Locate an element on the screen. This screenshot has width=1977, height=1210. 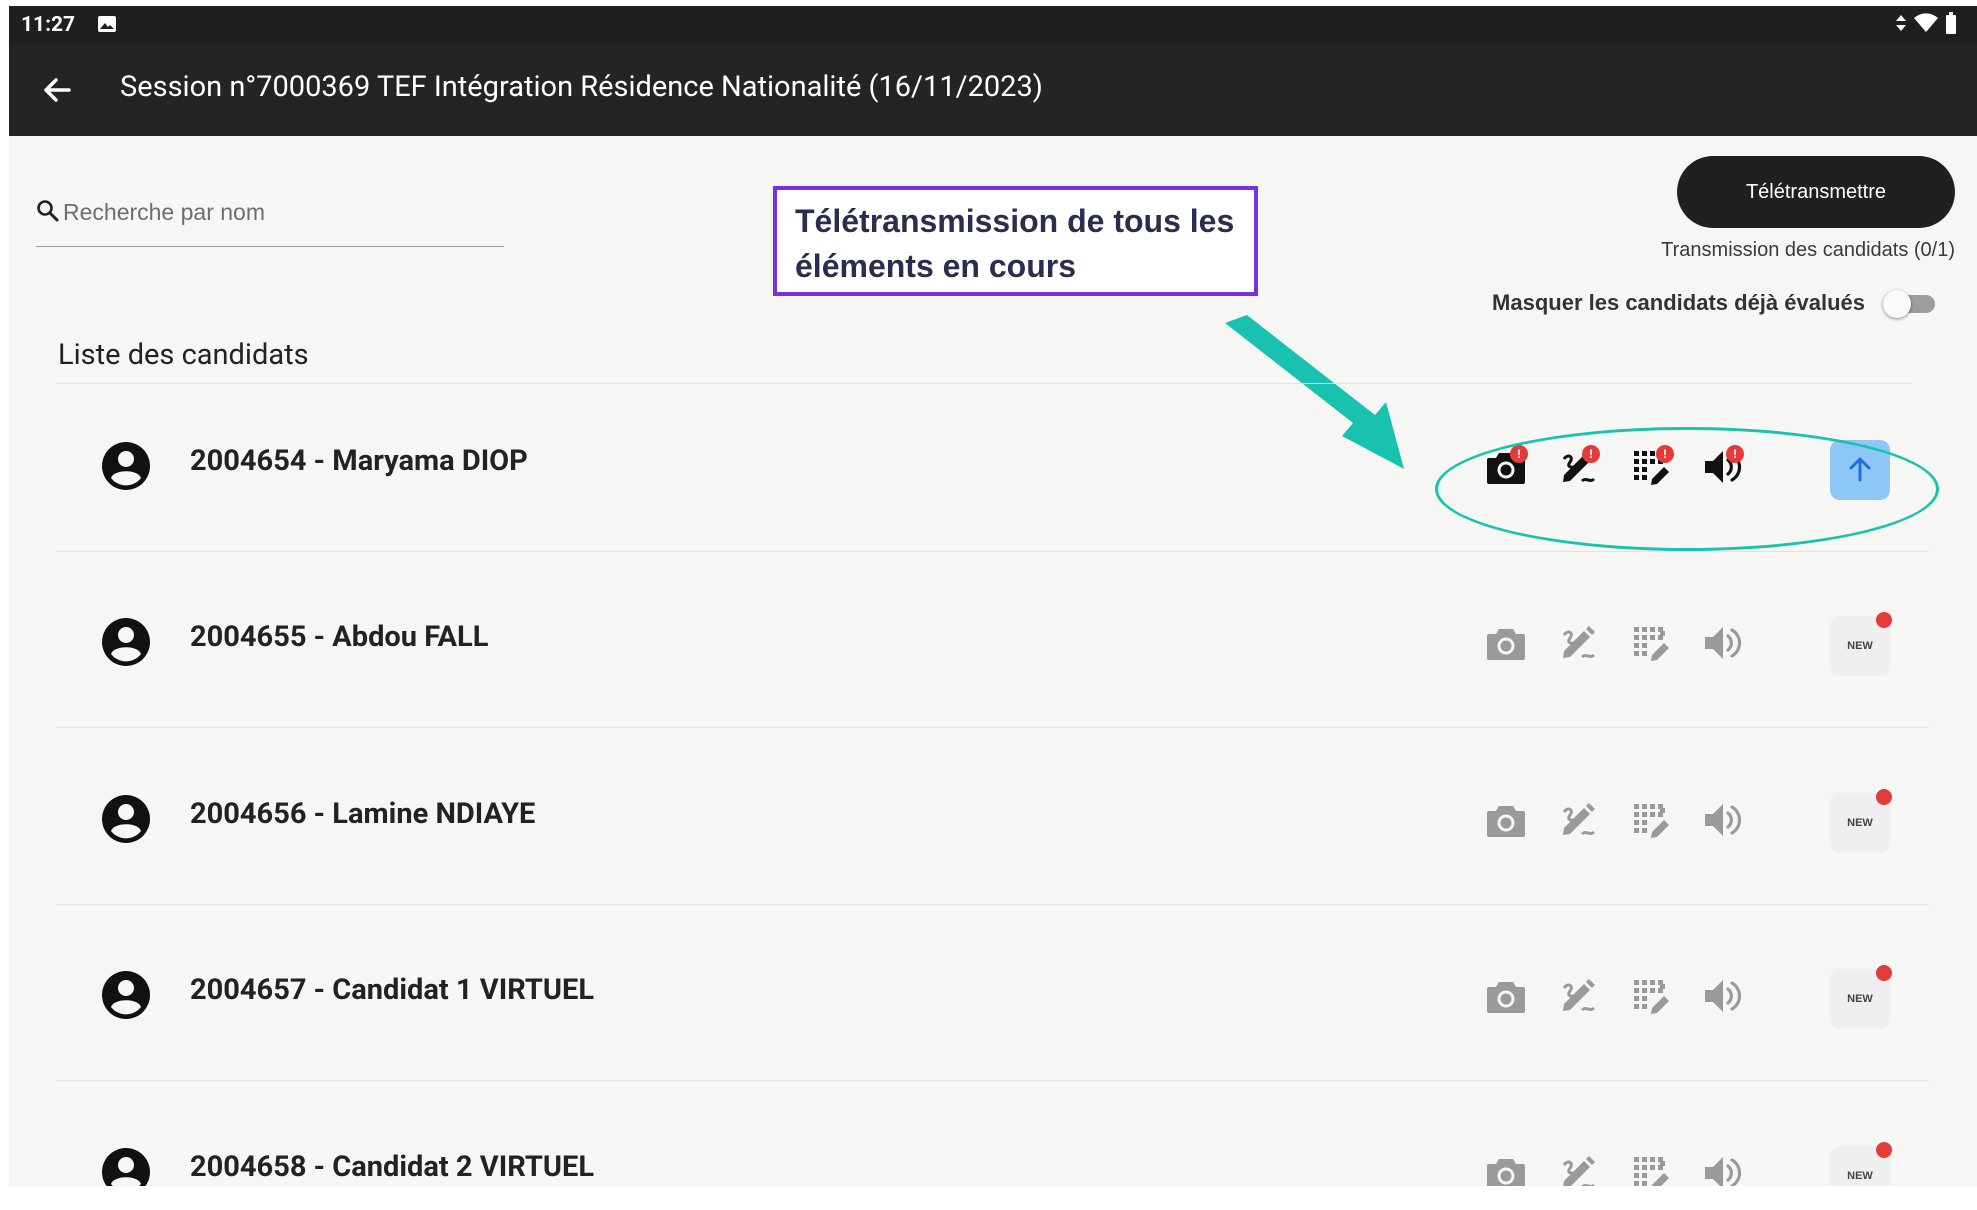
candidate-row: 2004658 - Candidat 2 VIRTUEL NEW is located at coordinates (992, 1134).